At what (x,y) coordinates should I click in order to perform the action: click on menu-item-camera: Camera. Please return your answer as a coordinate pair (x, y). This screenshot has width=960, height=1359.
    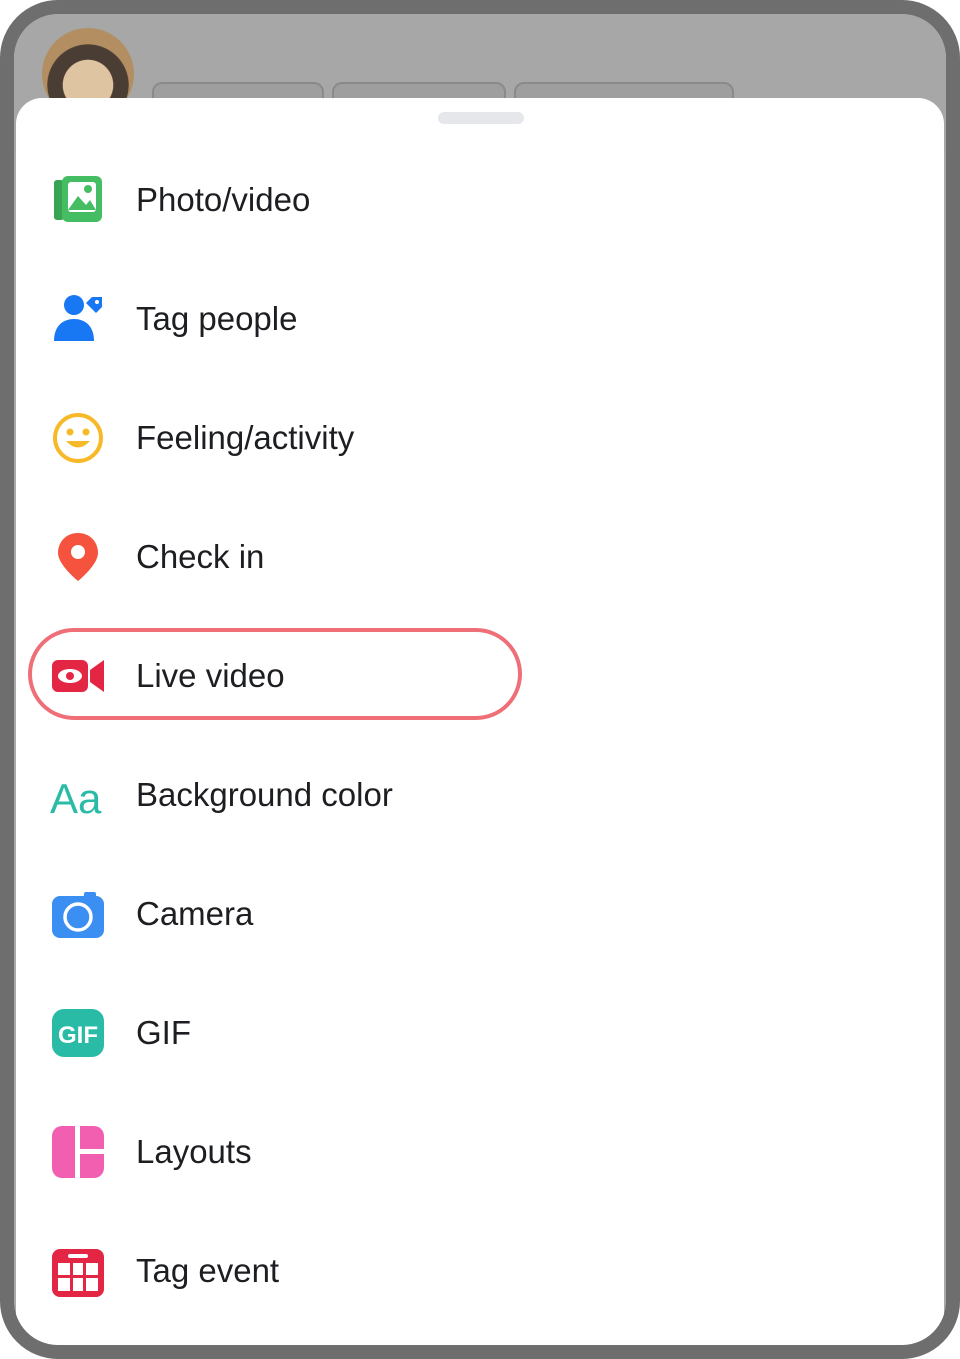
    Looking at the image, I should click on (480, 914).